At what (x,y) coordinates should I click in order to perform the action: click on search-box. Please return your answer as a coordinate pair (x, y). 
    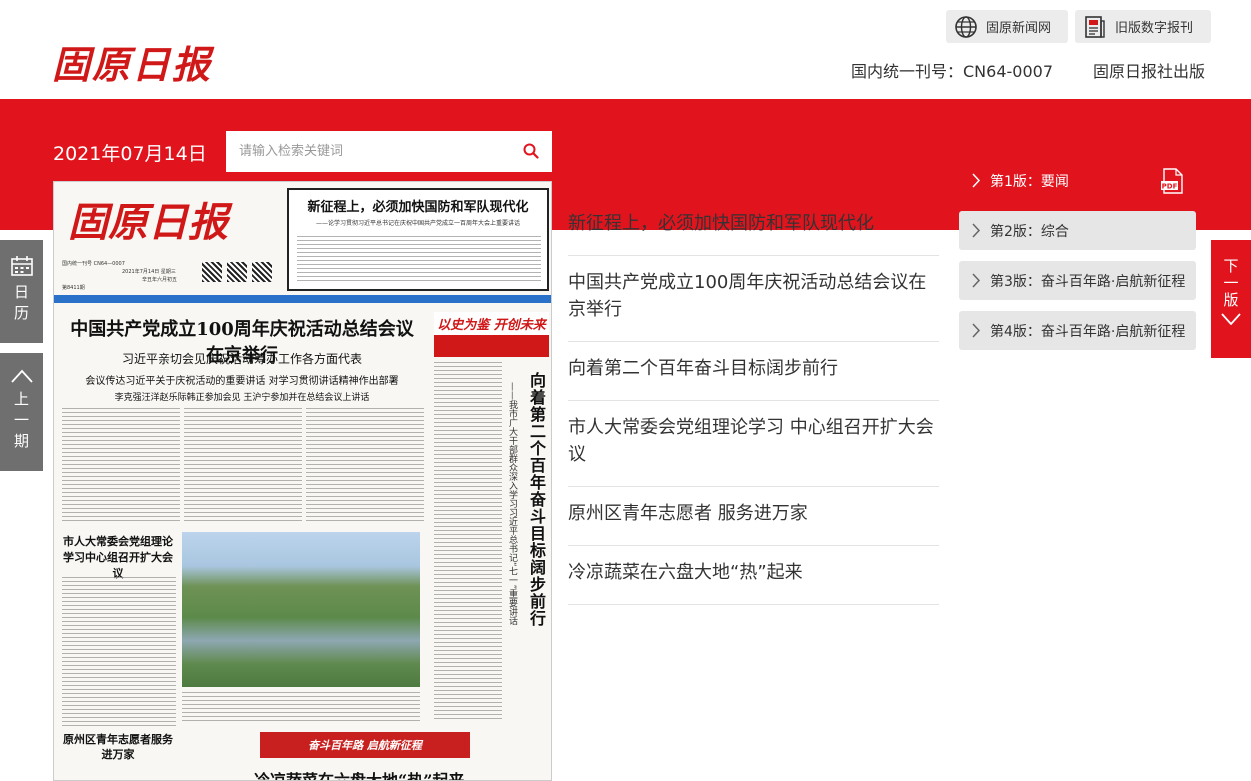
    Looking at the image, I should click on (389, 151).